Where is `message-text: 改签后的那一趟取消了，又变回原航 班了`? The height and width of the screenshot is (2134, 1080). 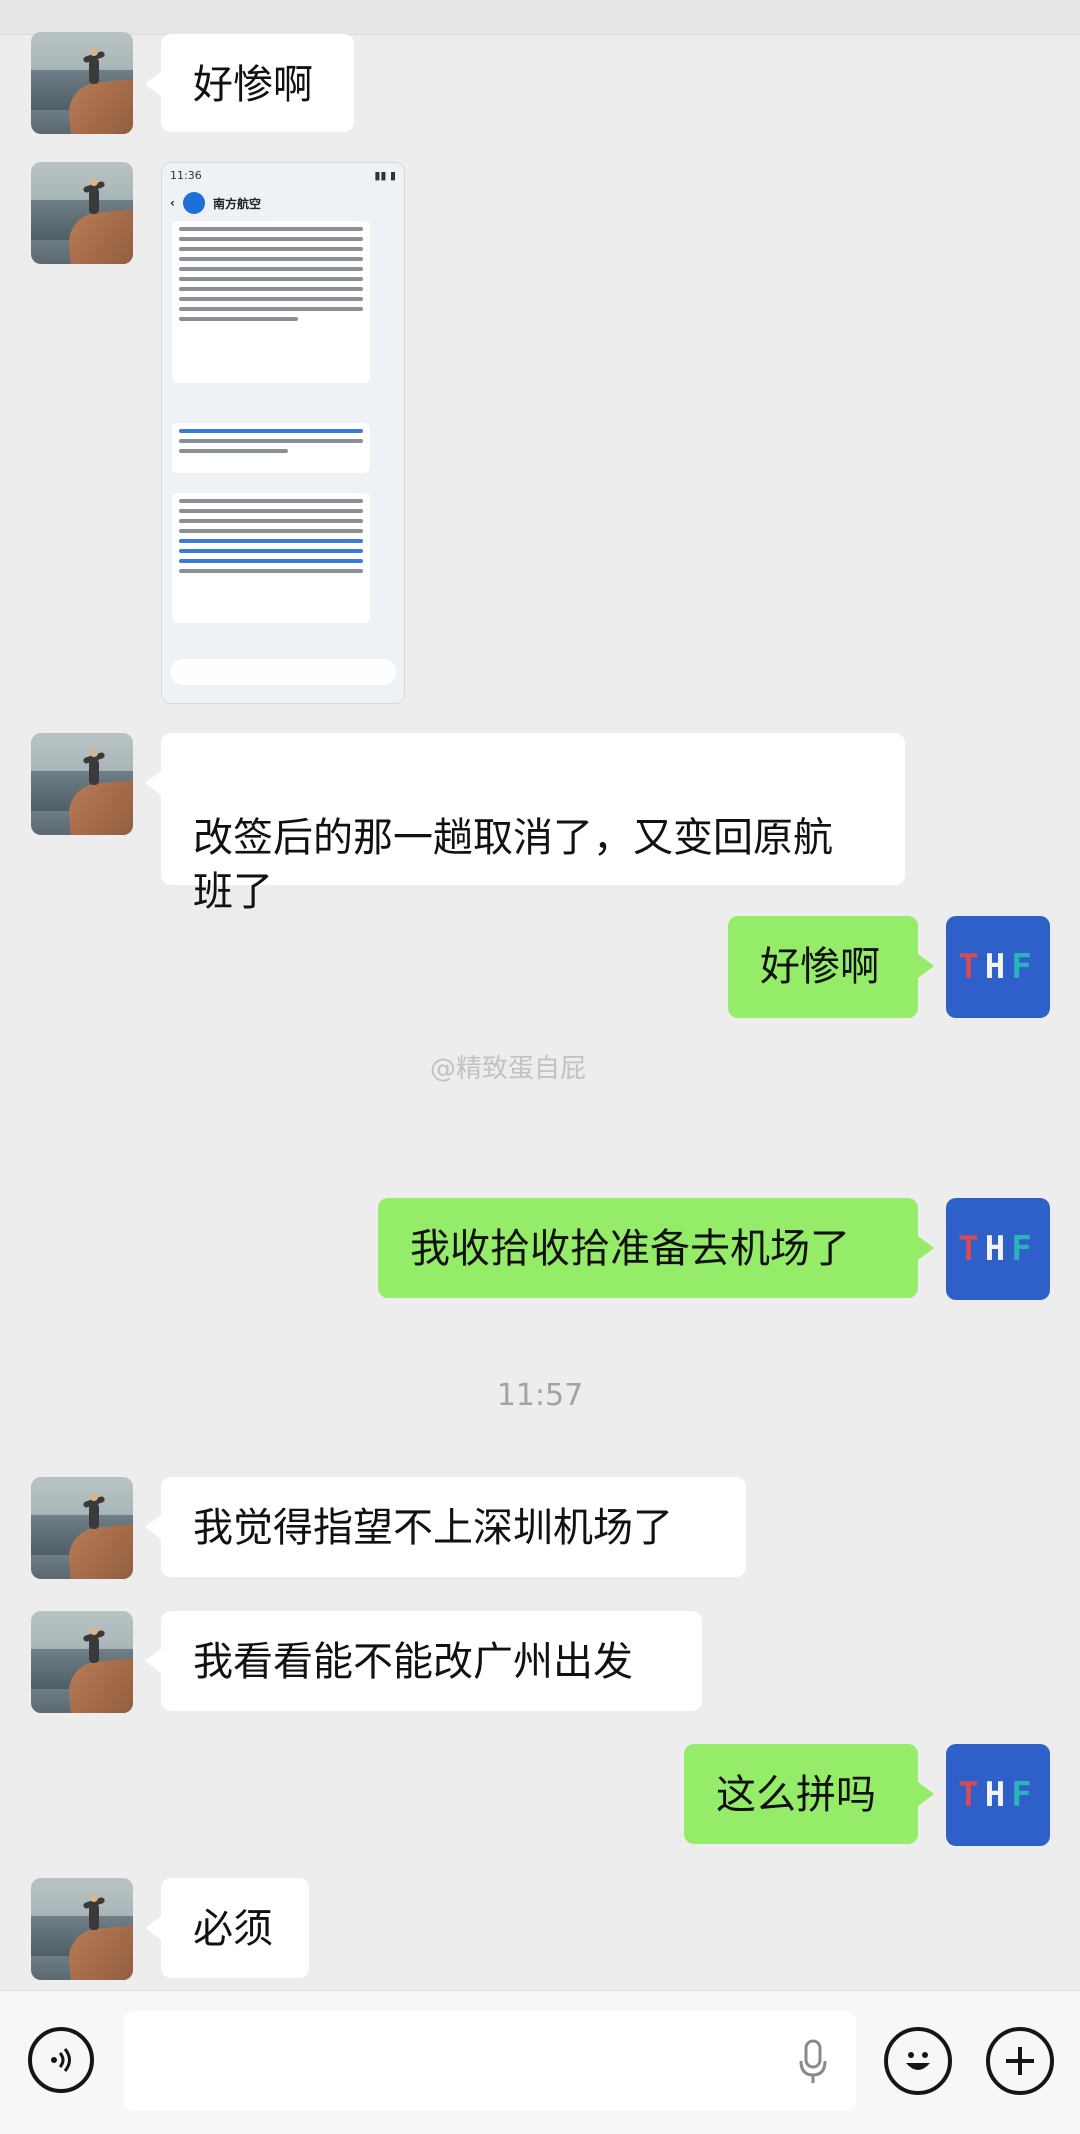
message-text: 改签后的那一趟取消了，又变回原航 班了 is located at coordinates (513, 865).